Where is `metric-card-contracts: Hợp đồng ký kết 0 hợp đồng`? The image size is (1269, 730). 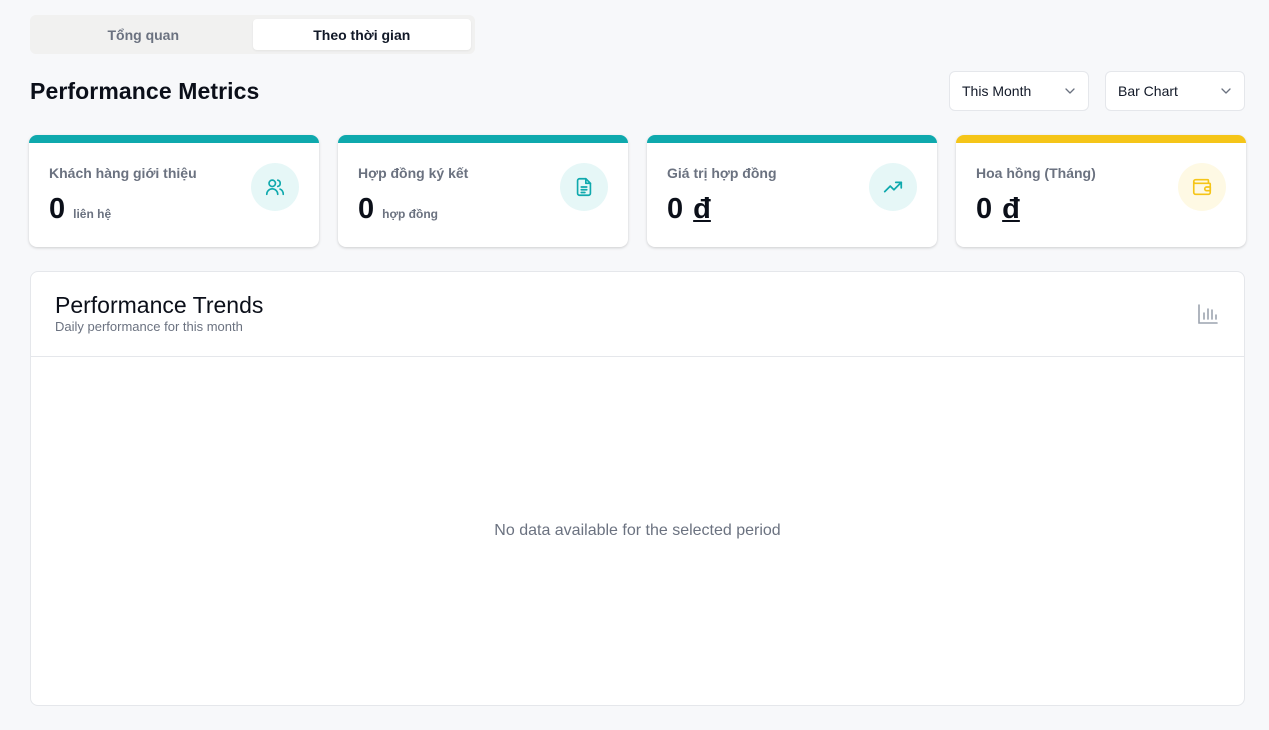
metric-card-contracts: Hợp đồng ký kết 0 hợp đồng is located at coordinates (483, 191).